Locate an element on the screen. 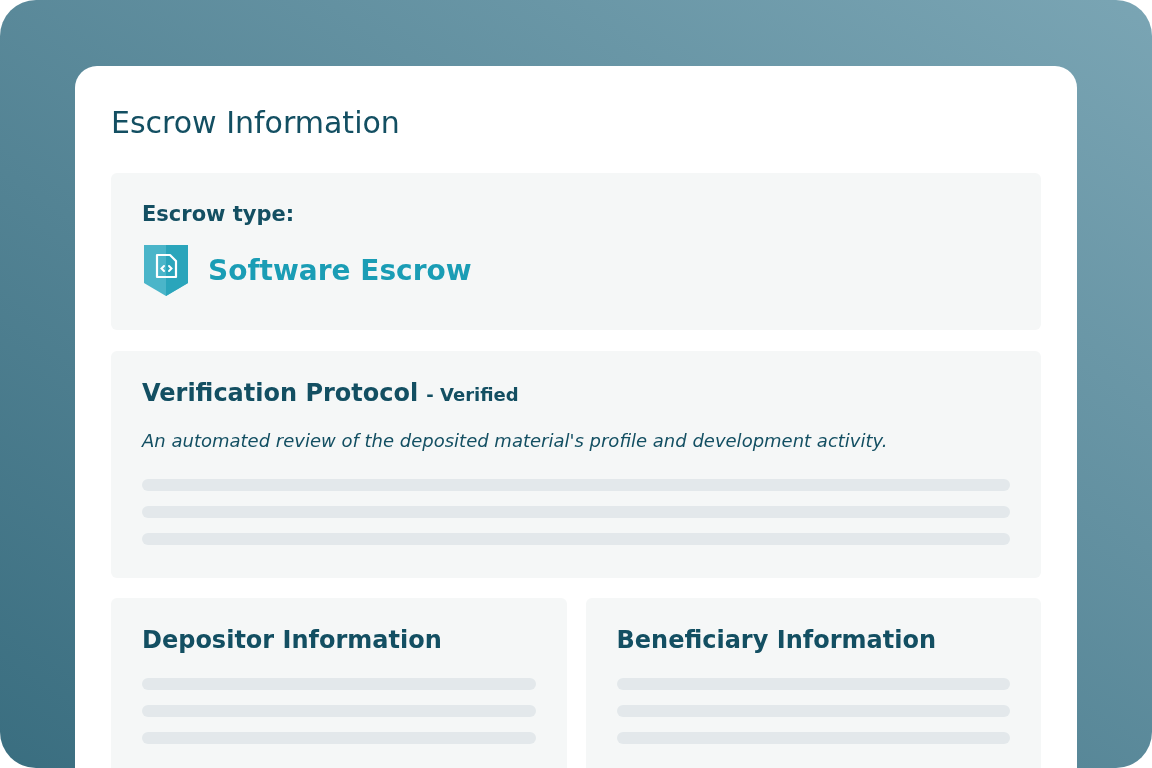 Image resolution: width=1152 pixels, height=768 pixels. field-label: Escrow type: is located at coordinates (219, 214).